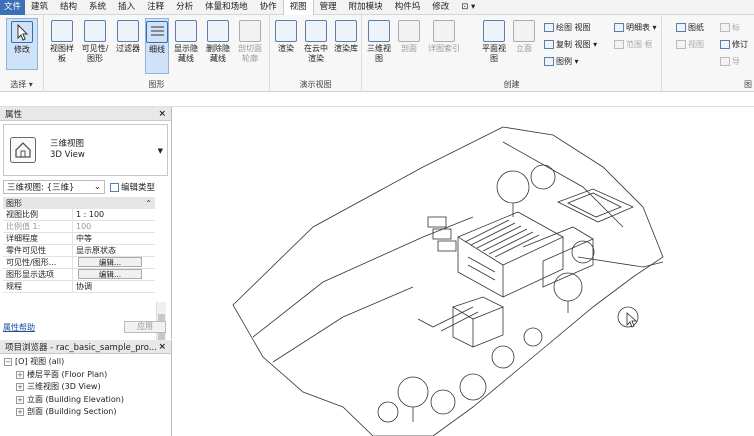 The width and height of the screenshot is (754, 436). What do you see at coordinates (226, 7) in the screenshot?
I see `menu-item-7: 体量和场地` at bounding box center [226, 7].